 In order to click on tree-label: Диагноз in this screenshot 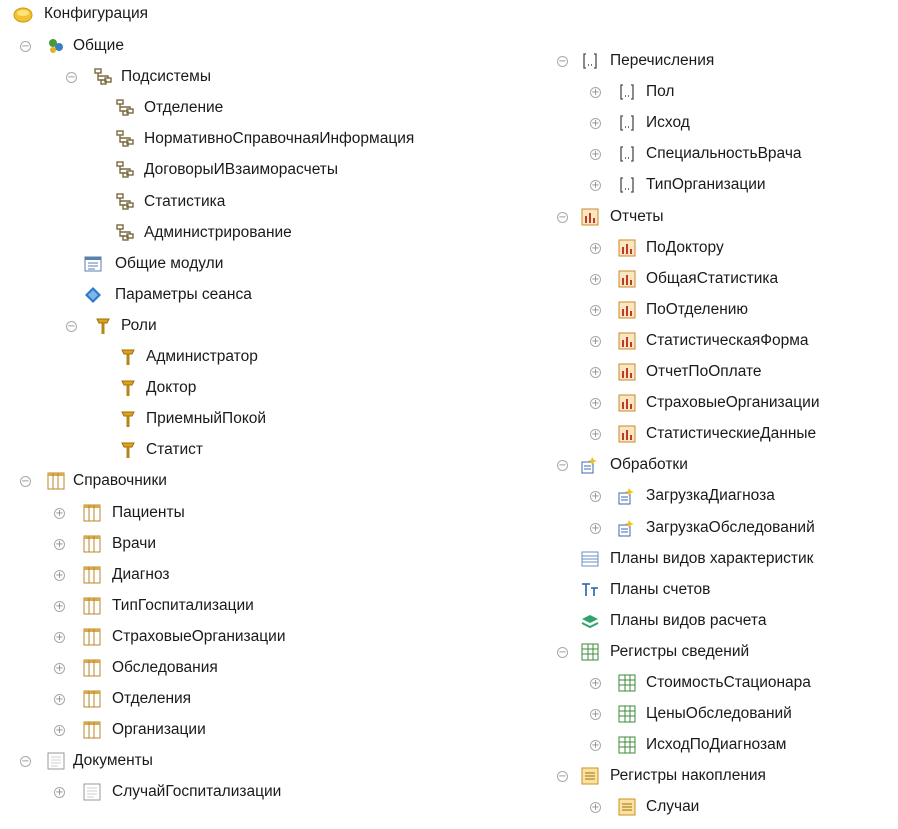, I will do `click(141, 574)`.